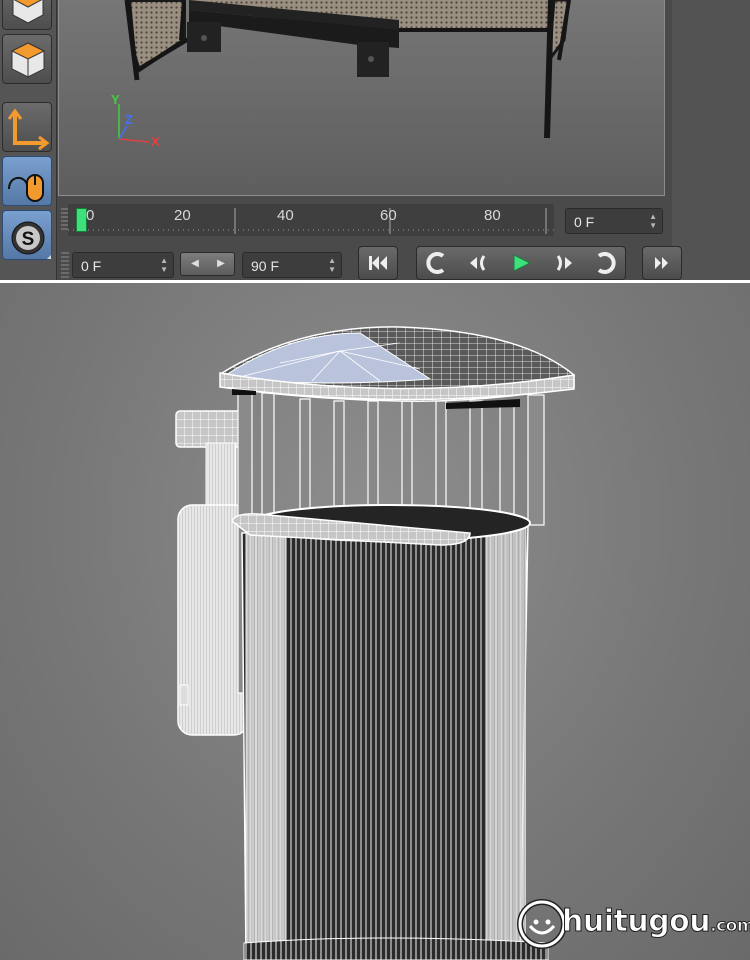  What do you see at coordinates (115, 99) in the screenshot?
I see `axis-y-label: Y` at bounding box center [115, 99].